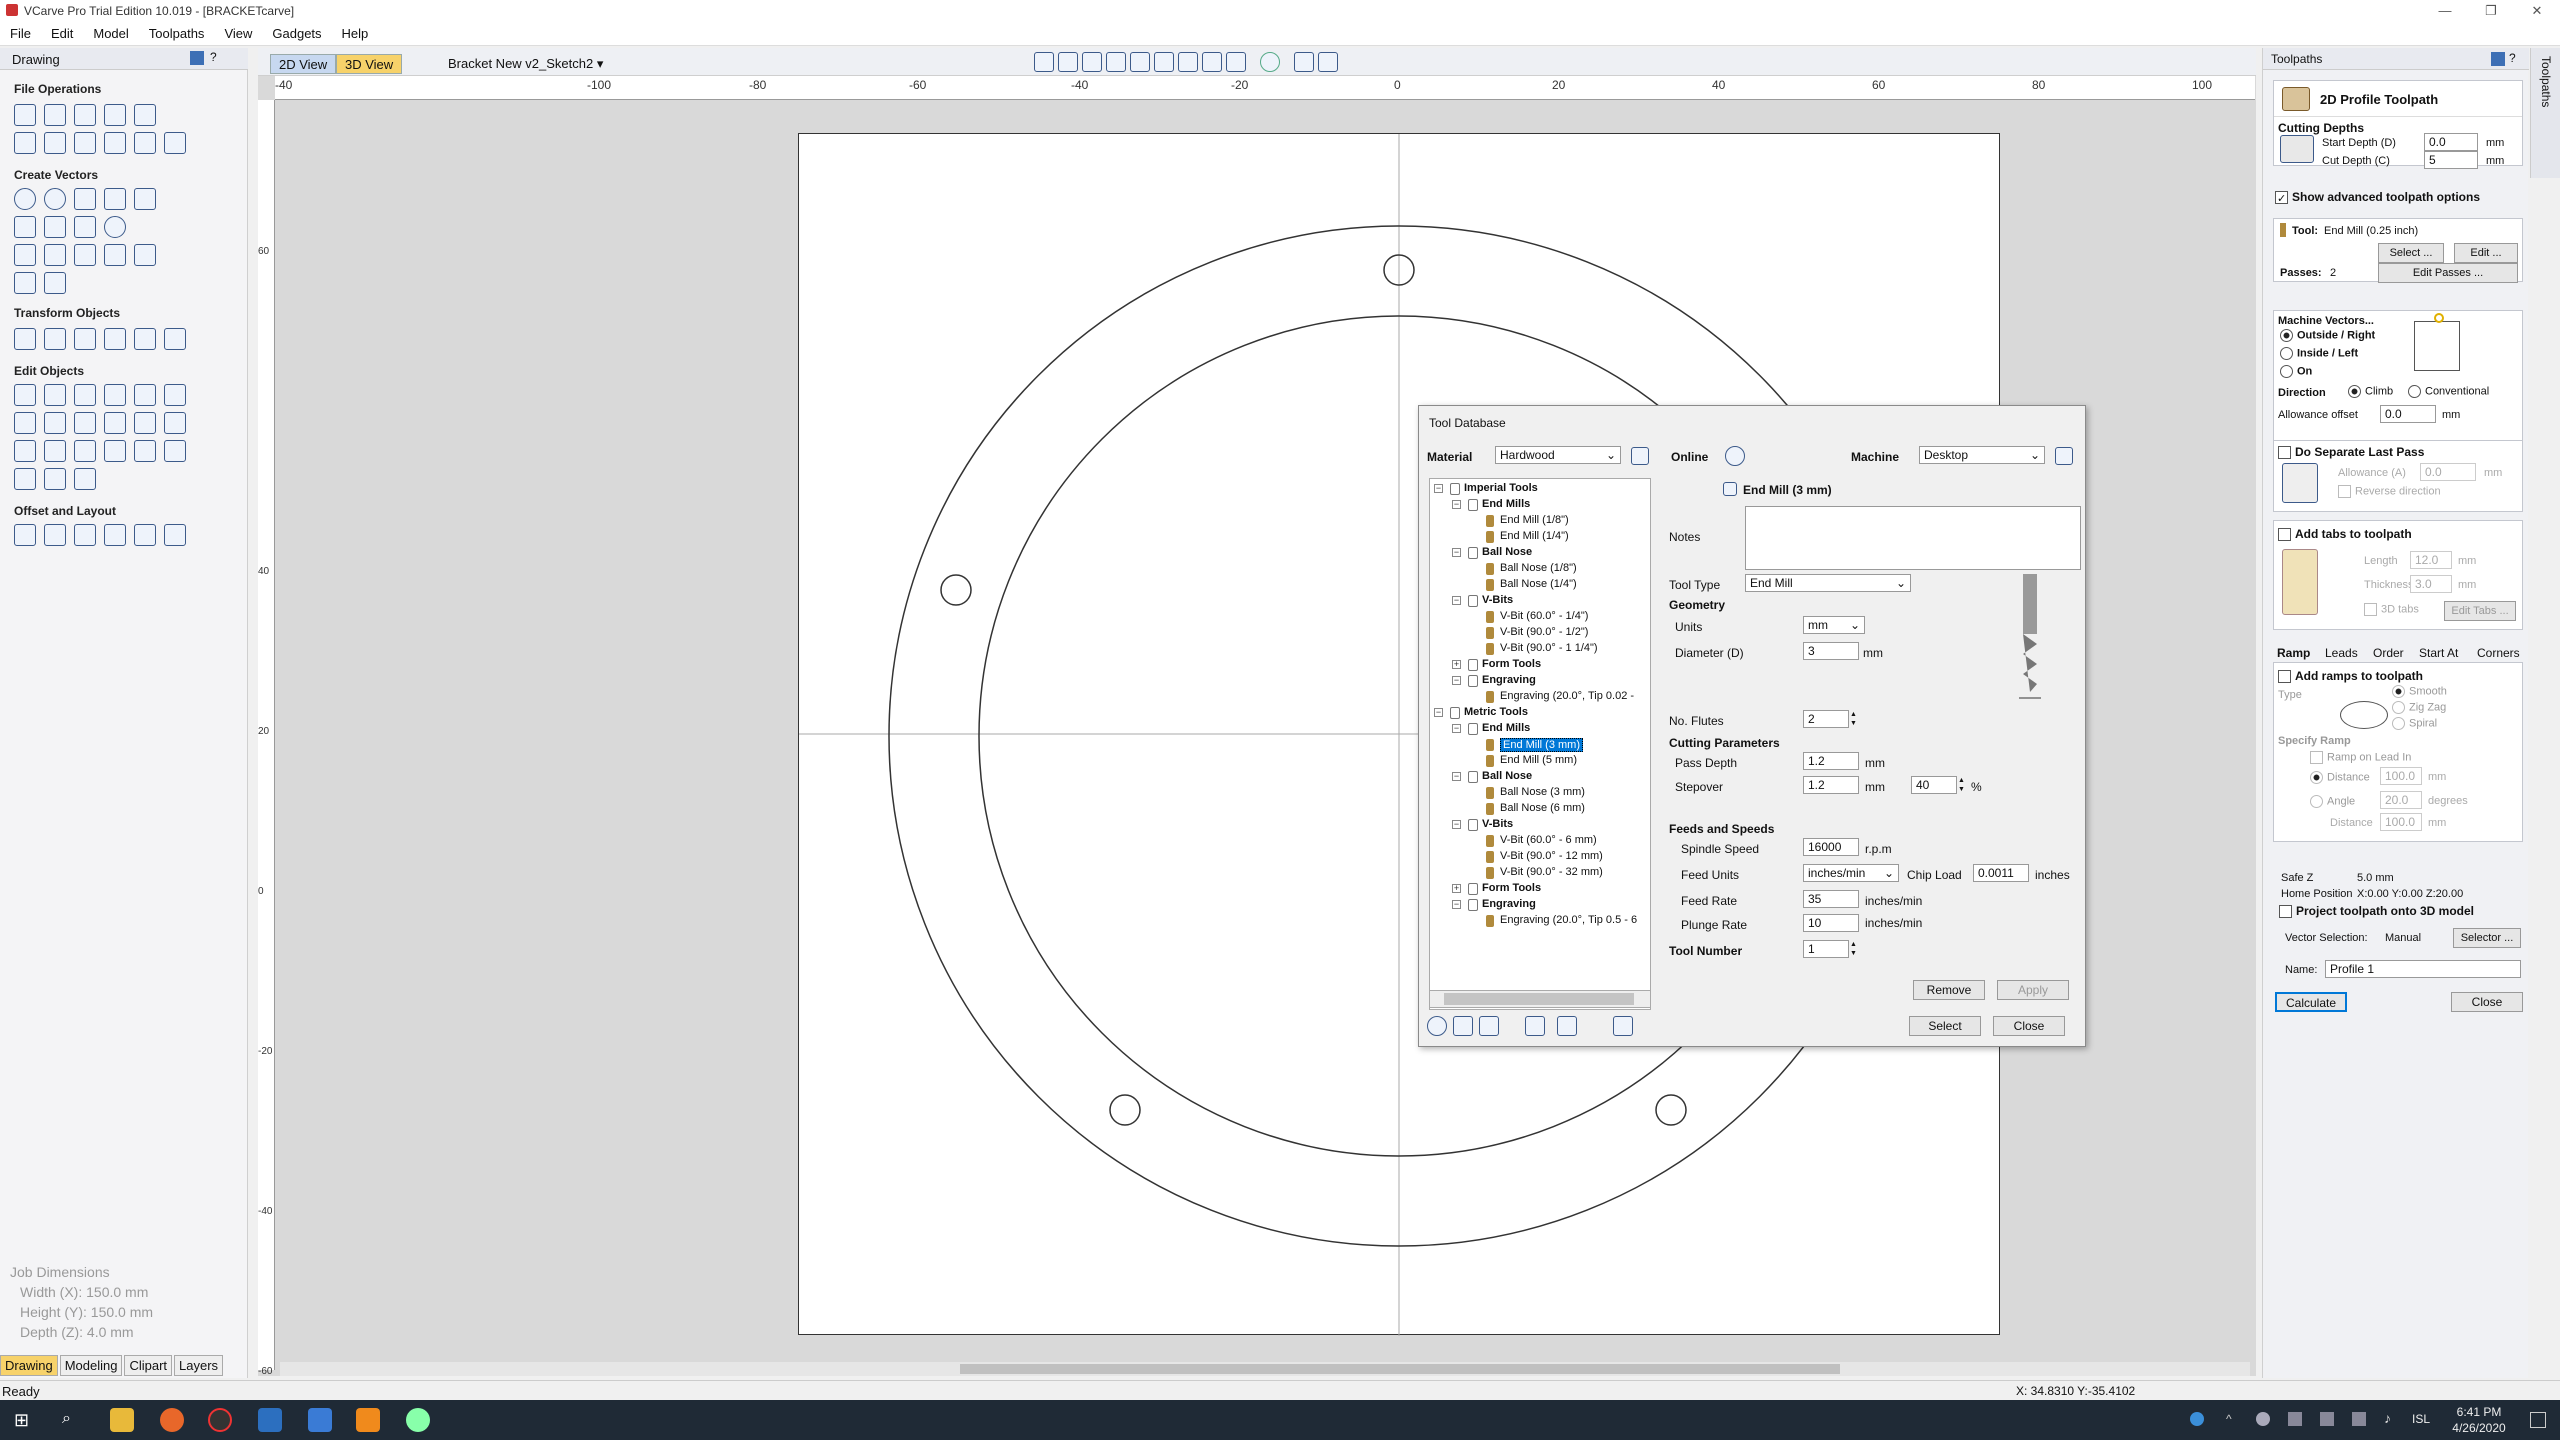  I want to click on tree-group: V-Bits, so click(1497, 824).